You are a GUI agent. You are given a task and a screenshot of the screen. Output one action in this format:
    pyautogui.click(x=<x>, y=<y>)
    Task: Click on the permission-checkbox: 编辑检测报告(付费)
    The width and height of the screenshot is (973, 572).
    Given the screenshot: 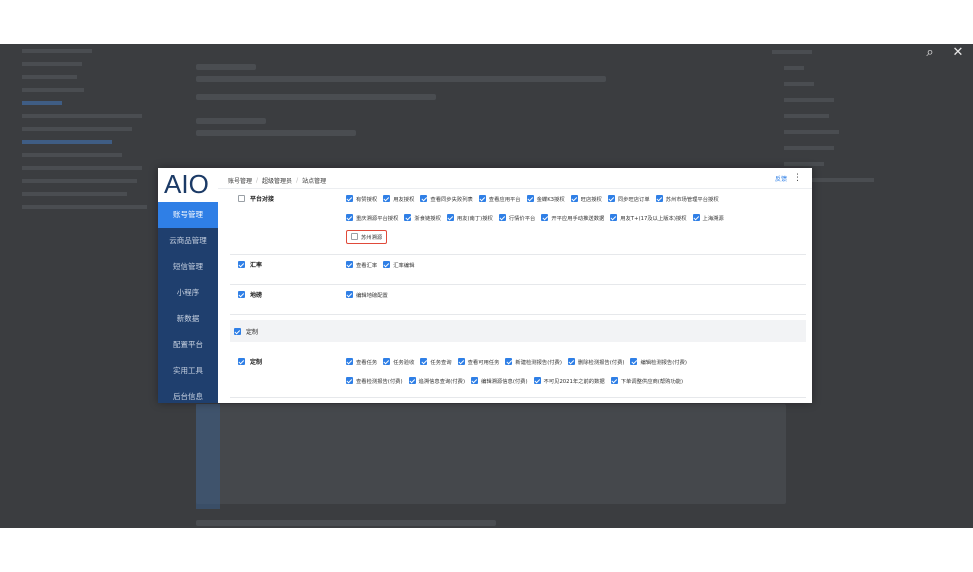 What is the action you would take?
    pyautogui.click(x=658, y=362)
    